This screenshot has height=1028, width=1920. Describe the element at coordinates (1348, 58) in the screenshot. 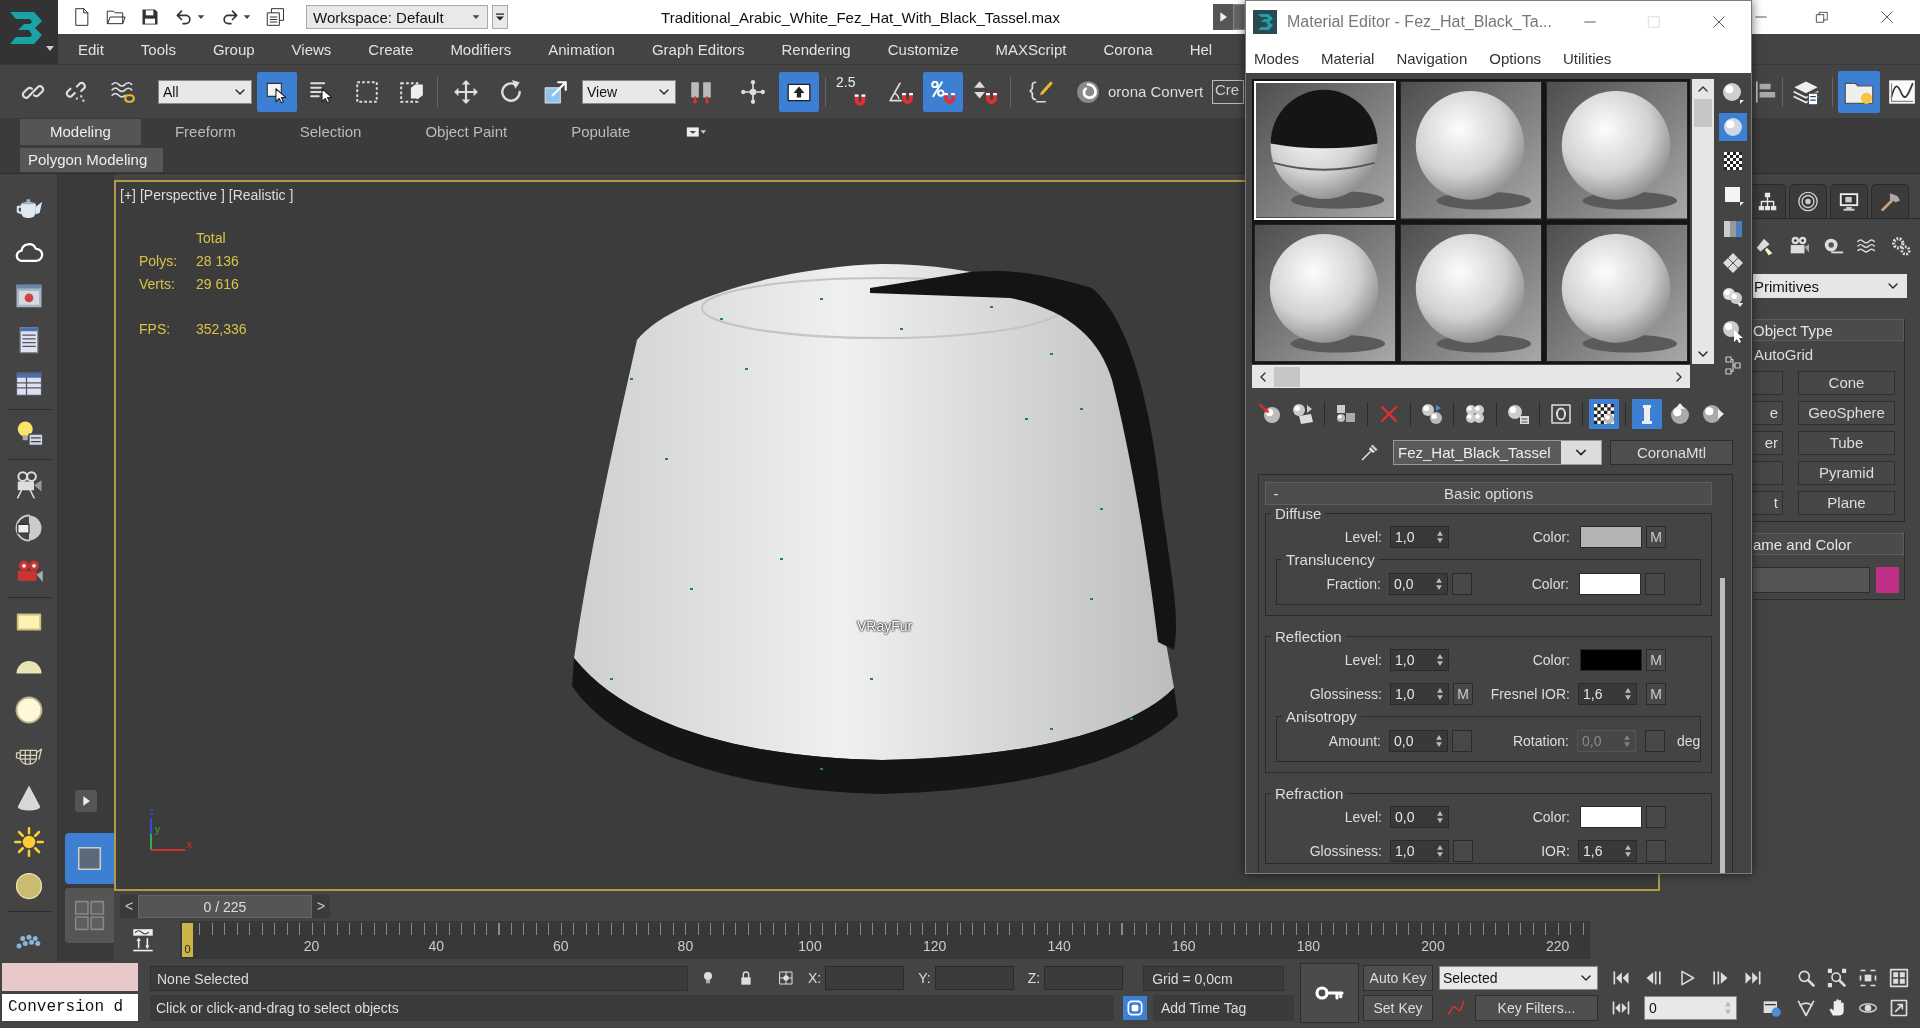

I see `menu-item: Material` at that location.